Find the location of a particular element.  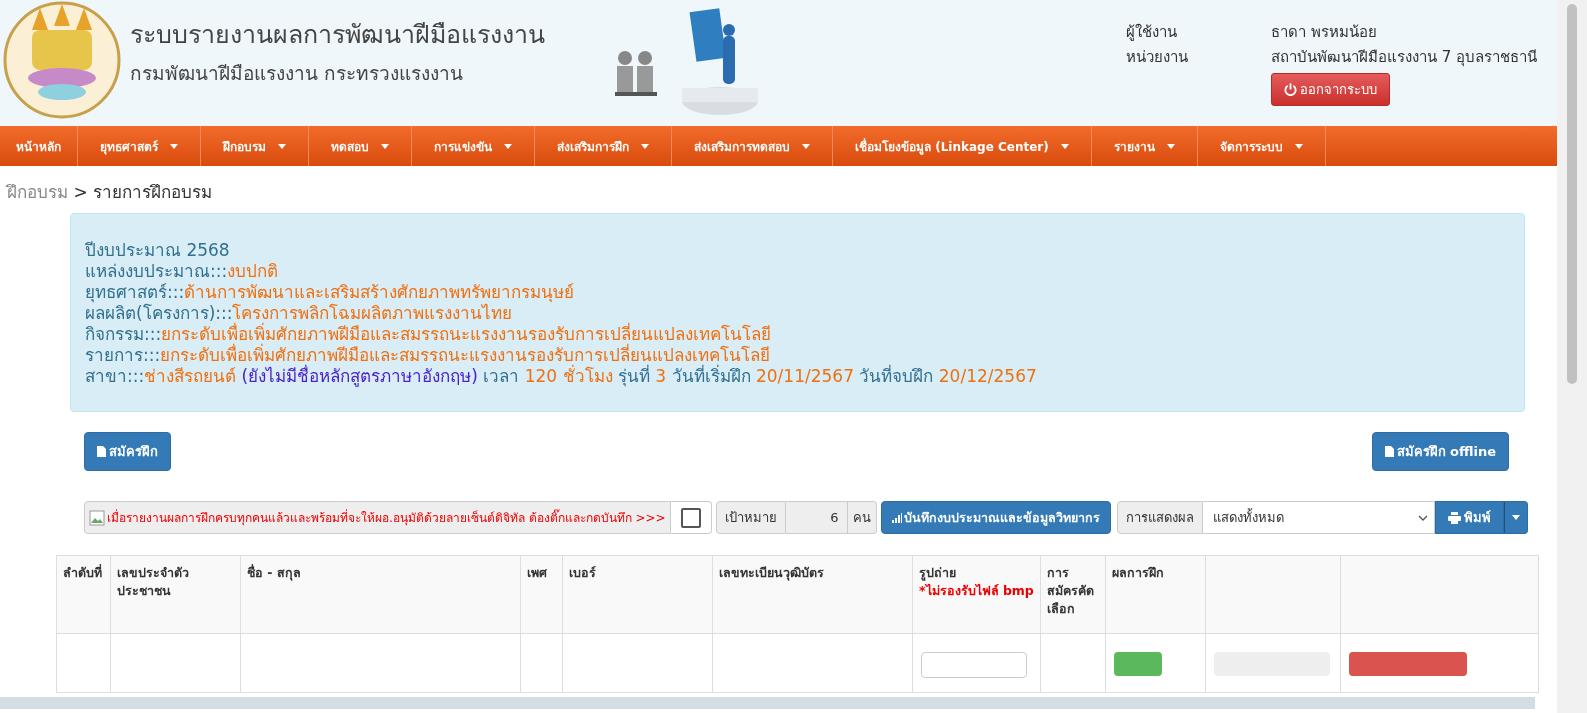

breadcrumb-current: รายการฝึกอบรม is located at coordinates (153, 192).